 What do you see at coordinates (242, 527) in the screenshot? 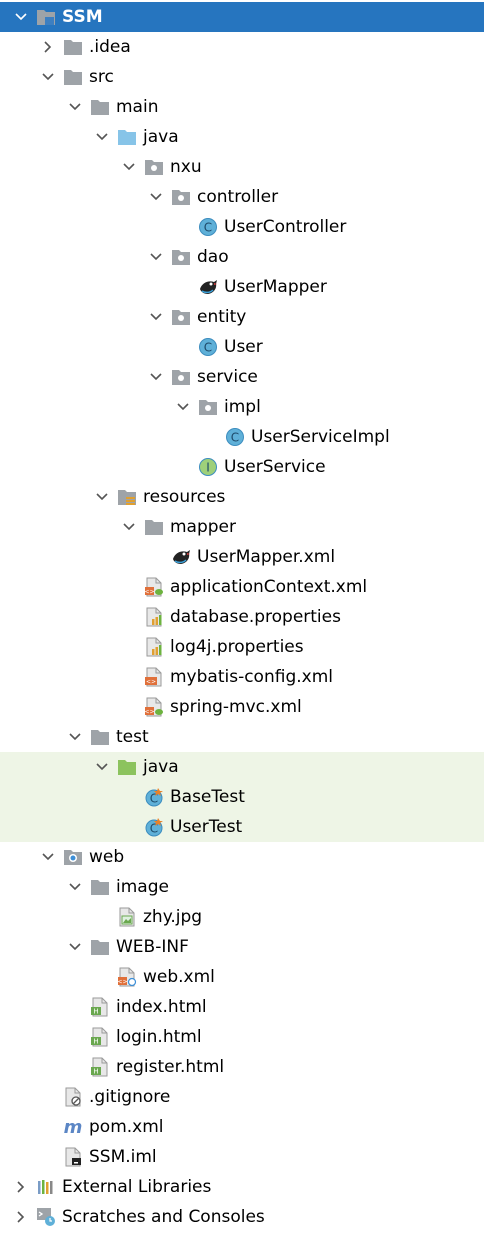
I see `tree-row: mapper` at bounding box center [242, 527].